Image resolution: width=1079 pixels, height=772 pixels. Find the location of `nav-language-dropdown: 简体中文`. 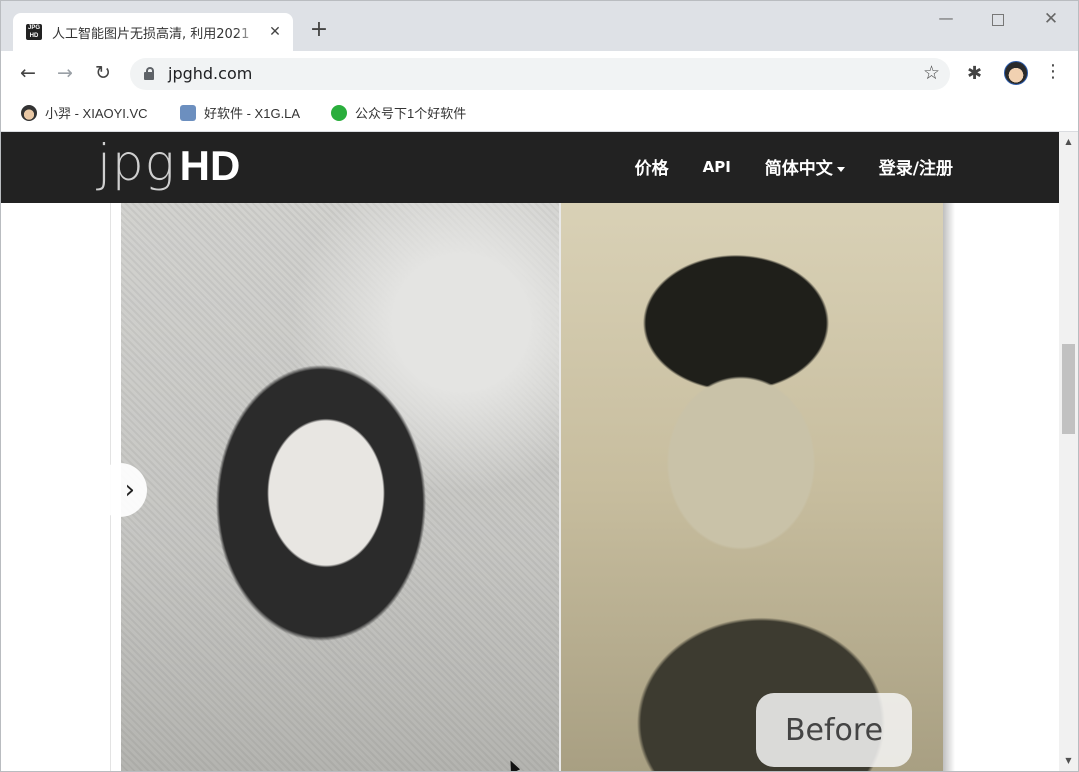

nav-language-dropdown: 简体中文 is located at coordinates (805, 166).